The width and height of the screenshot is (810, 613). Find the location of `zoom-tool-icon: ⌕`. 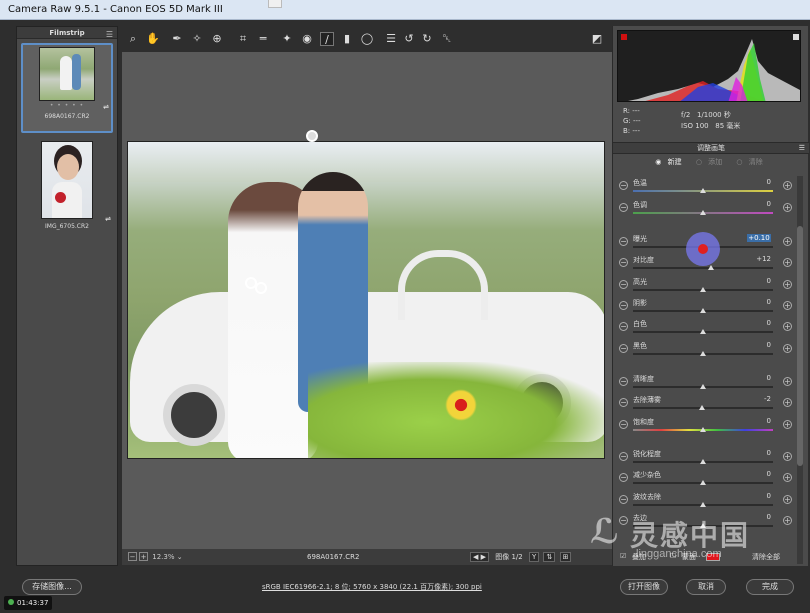

zoom-tool-icon: ⌕ is located at coordinates (133, 39).